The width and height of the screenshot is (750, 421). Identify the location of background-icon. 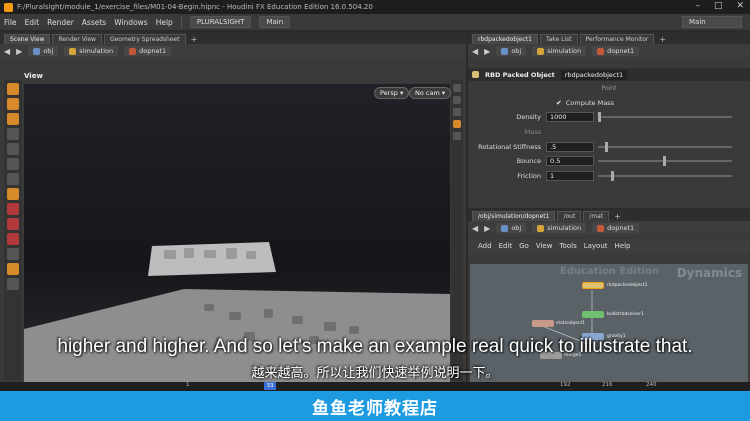
(457, 136).